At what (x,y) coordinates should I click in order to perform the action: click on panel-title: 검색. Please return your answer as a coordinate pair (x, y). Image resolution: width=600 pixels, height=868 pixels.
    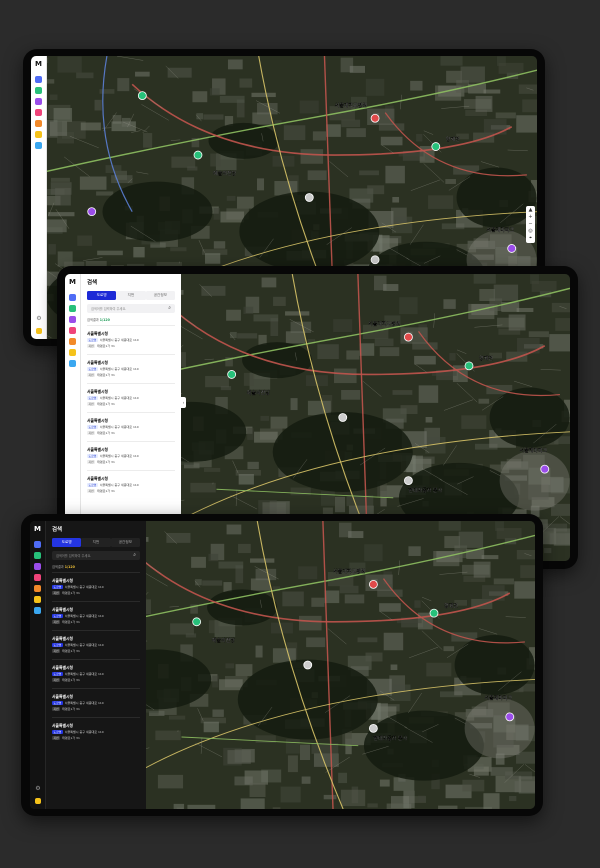
    Looking at the image, I should click on (57, 530).